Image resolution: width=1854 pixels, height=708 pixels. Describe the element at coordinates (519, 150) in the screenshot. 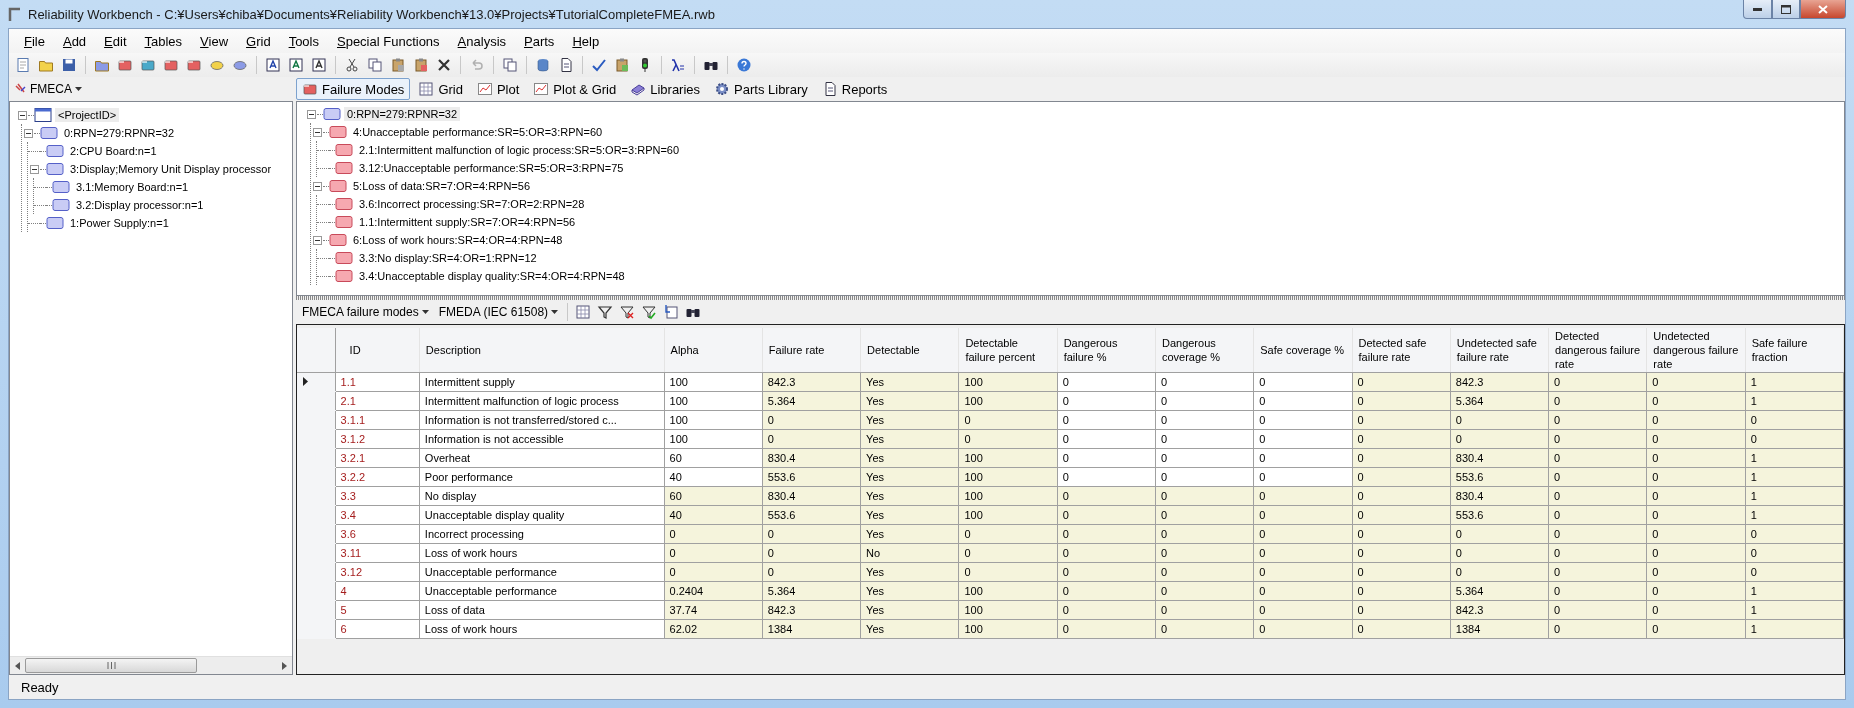

I see `tree-node-label: 2.1:Intermittent malfunction of logic process:SR=5:OR=3:RPN=60` at that location.